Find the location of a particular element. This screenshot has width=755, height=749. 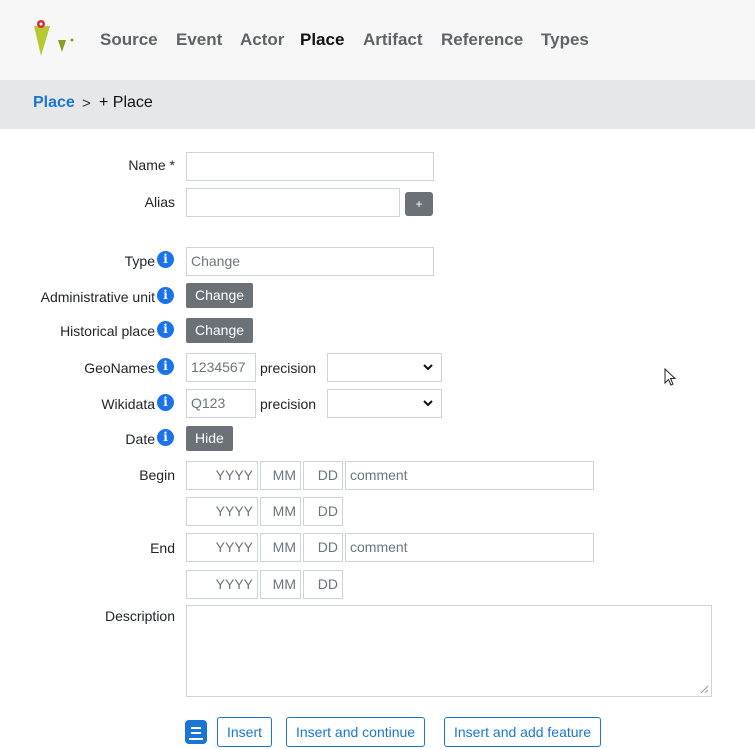

description-label: Description is located at coordinates (139, 616).